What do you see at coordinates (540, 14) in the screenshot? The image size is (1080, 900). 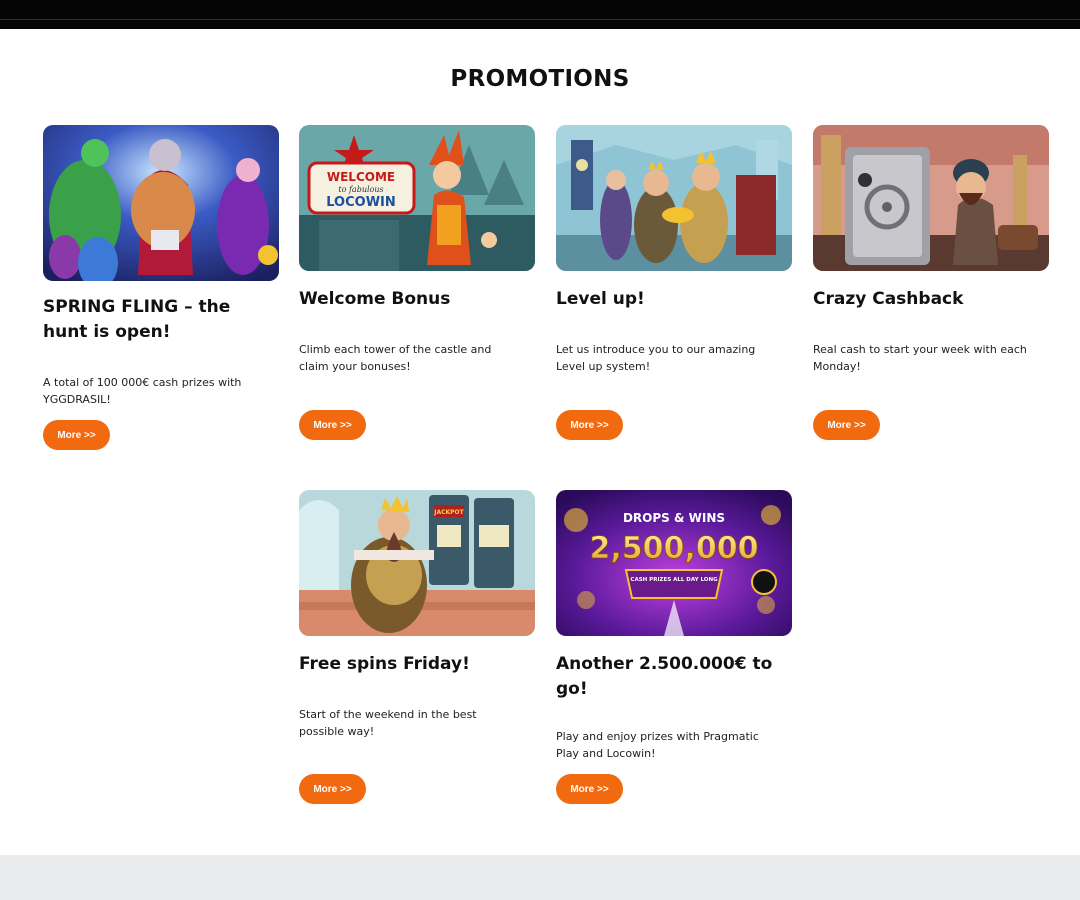 I see `top-nav-bar` at bounding box center [540, 14].